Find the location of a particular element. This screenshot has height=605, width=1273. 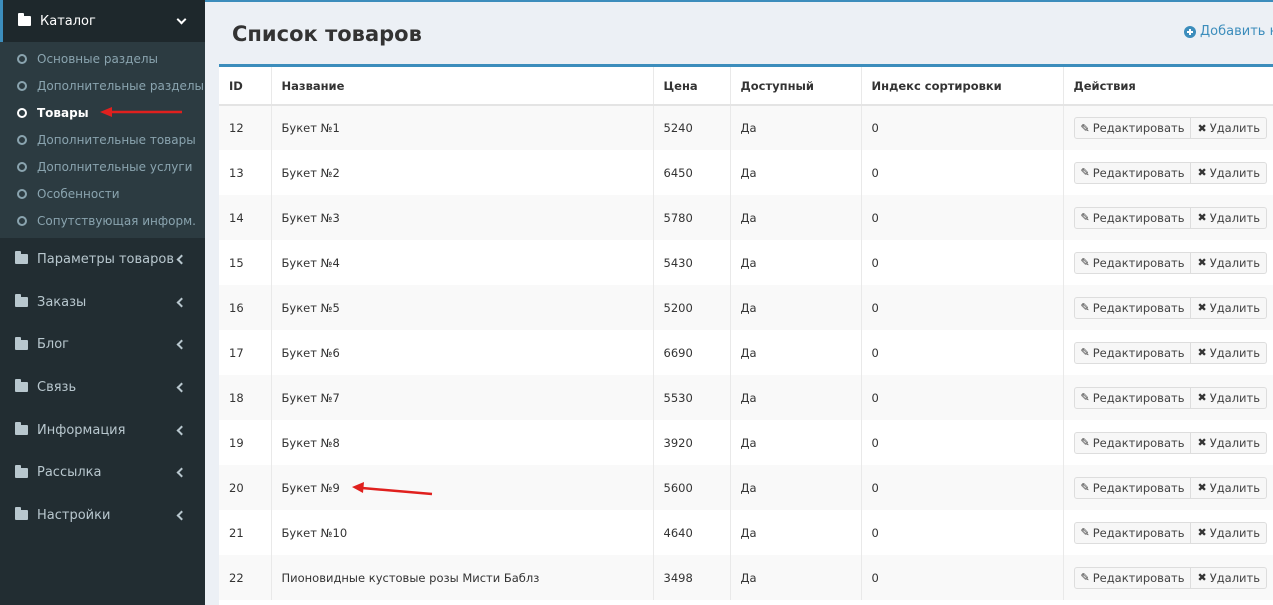

cell-price: 5530 is located at coordinates (692, 397).